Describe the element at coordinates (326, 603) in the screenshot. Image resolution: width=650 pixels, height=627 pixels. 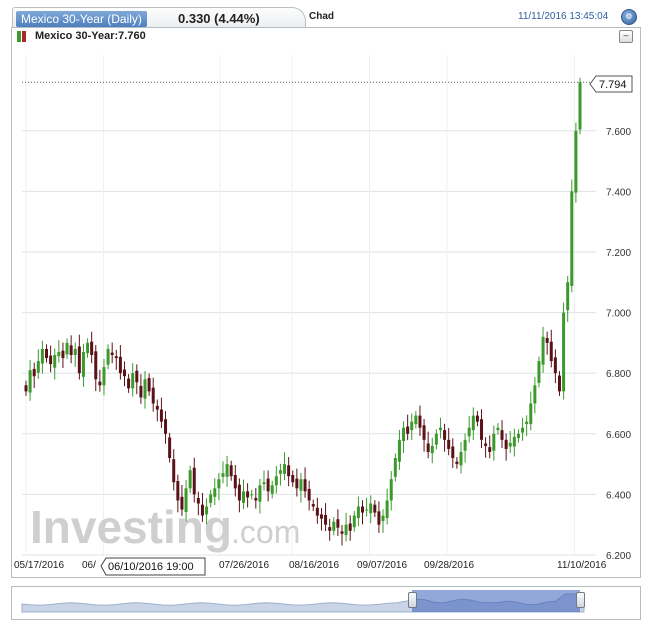
I see `navigator-panel` at that location.